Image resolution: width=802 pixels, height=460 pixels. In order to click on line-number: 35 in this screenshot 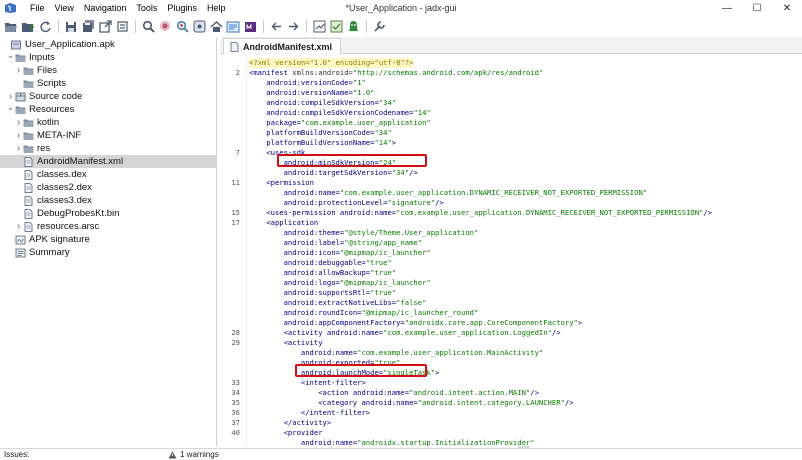, I will do `click(235, 402)`.